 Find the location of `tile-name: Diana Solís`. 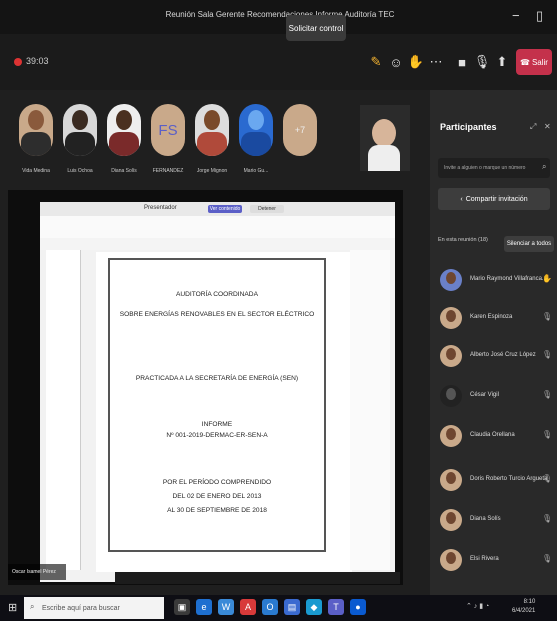

tile-name: Diana Solís is located at coordinates (124, 171).